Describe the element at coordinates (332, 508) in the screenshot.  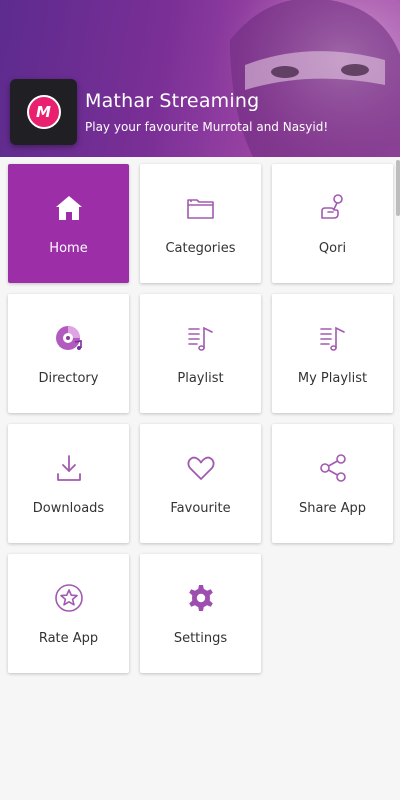
I see `menu-item-label: Share App` at that location.